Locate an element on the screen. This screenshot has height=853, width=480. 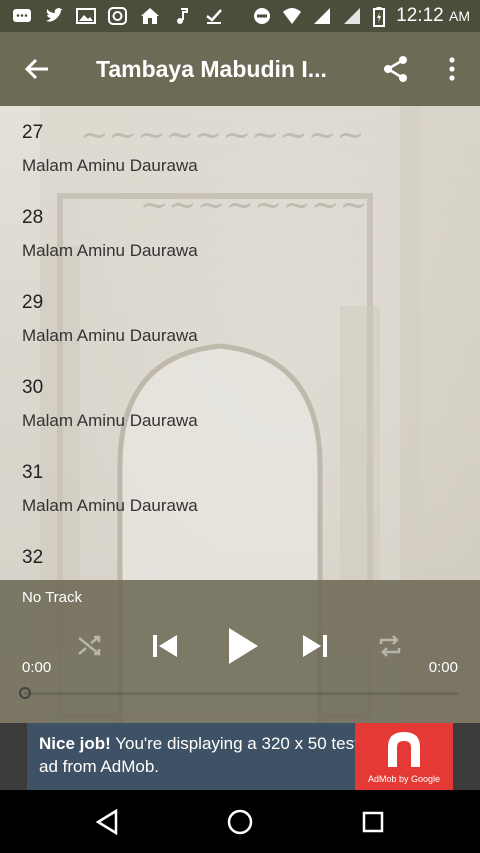
list-item: 29 Malam Aminu Daurawa is located at coordinates (240, 318).